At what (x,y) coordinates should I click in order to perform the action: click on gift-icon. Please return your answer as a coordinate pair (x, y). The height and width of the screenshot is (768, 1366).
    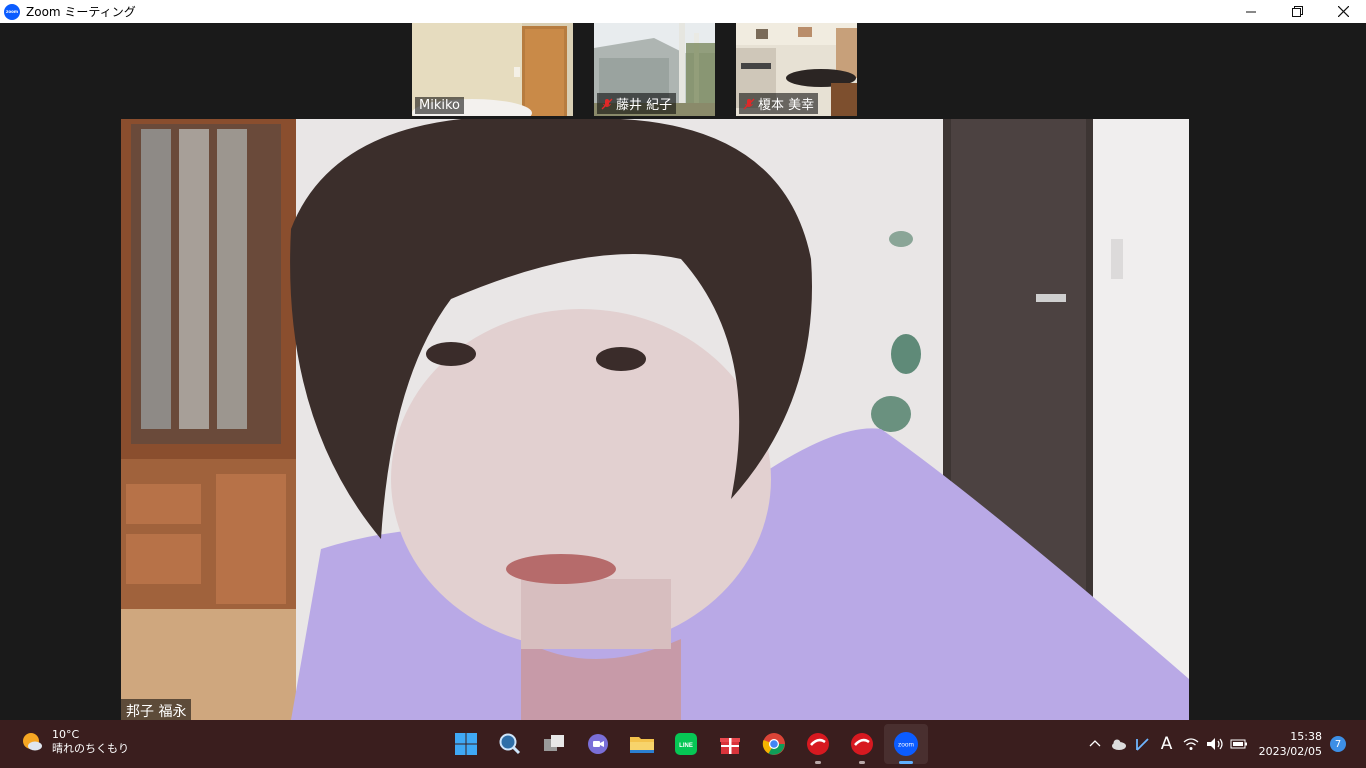
    Looking at the image, I should click on (730, 746).